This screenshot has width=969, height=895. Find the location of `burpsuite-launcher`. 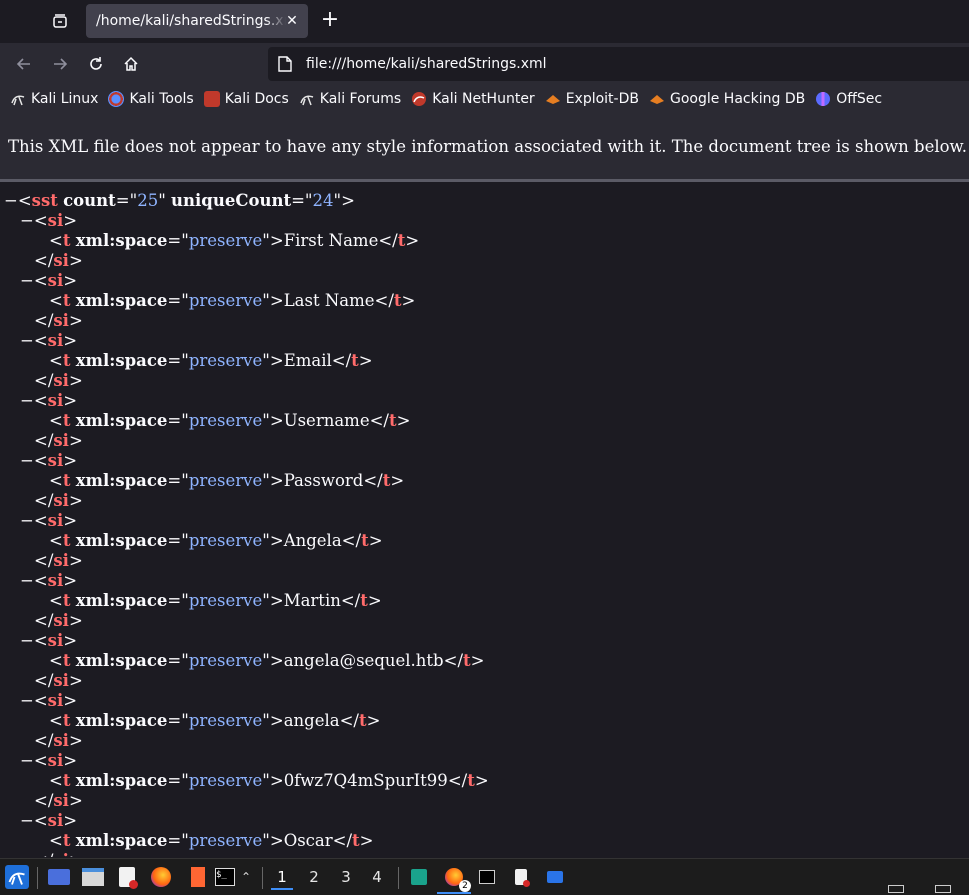

burpsuite-launcher is located at coordinates (198, 877).